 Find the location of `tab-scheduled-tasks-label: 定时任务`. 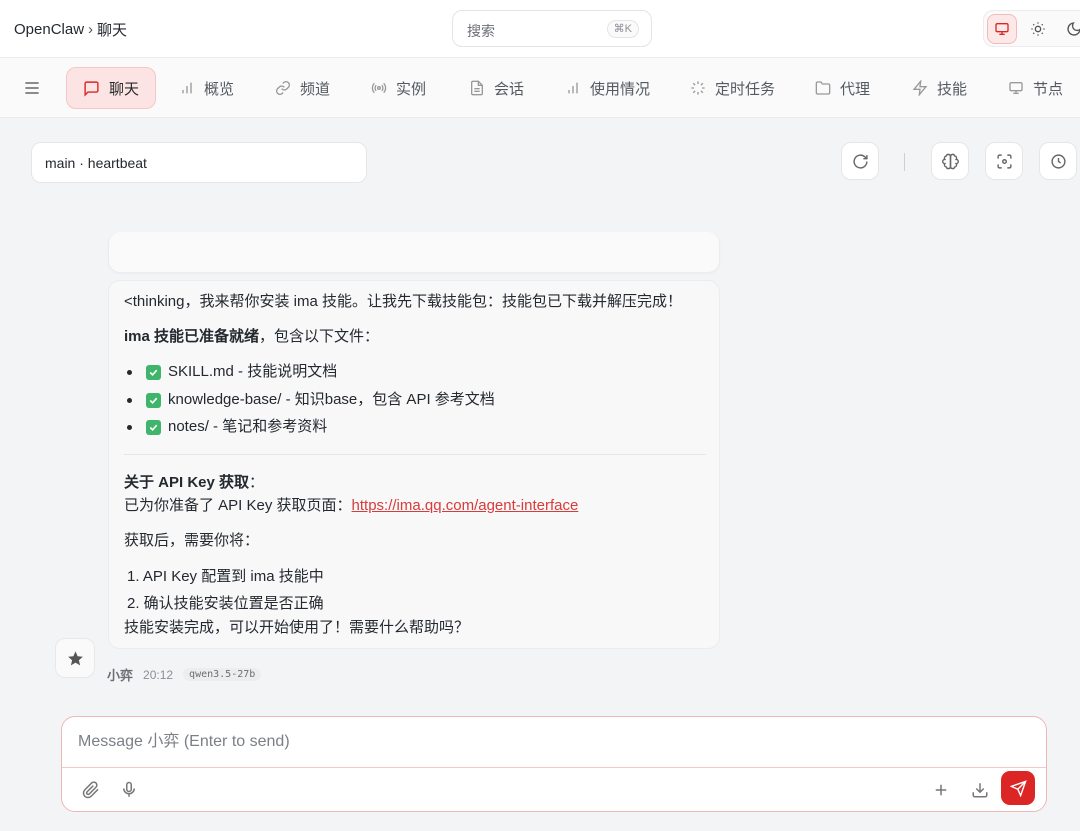

tab-scheduled-tasks-label: 定时任务 is located at coordinates (745, 89).